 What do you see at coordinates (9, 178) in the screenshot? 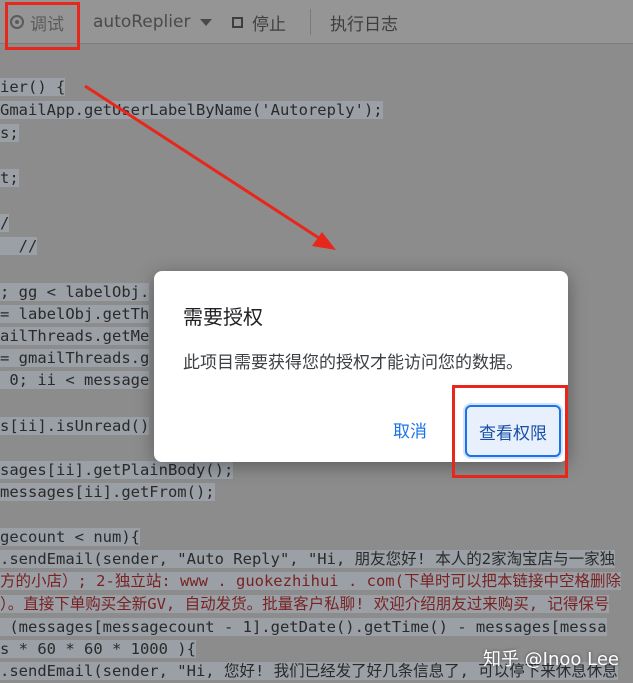
I see `code-line: t;` at bounding box center [9, 178].